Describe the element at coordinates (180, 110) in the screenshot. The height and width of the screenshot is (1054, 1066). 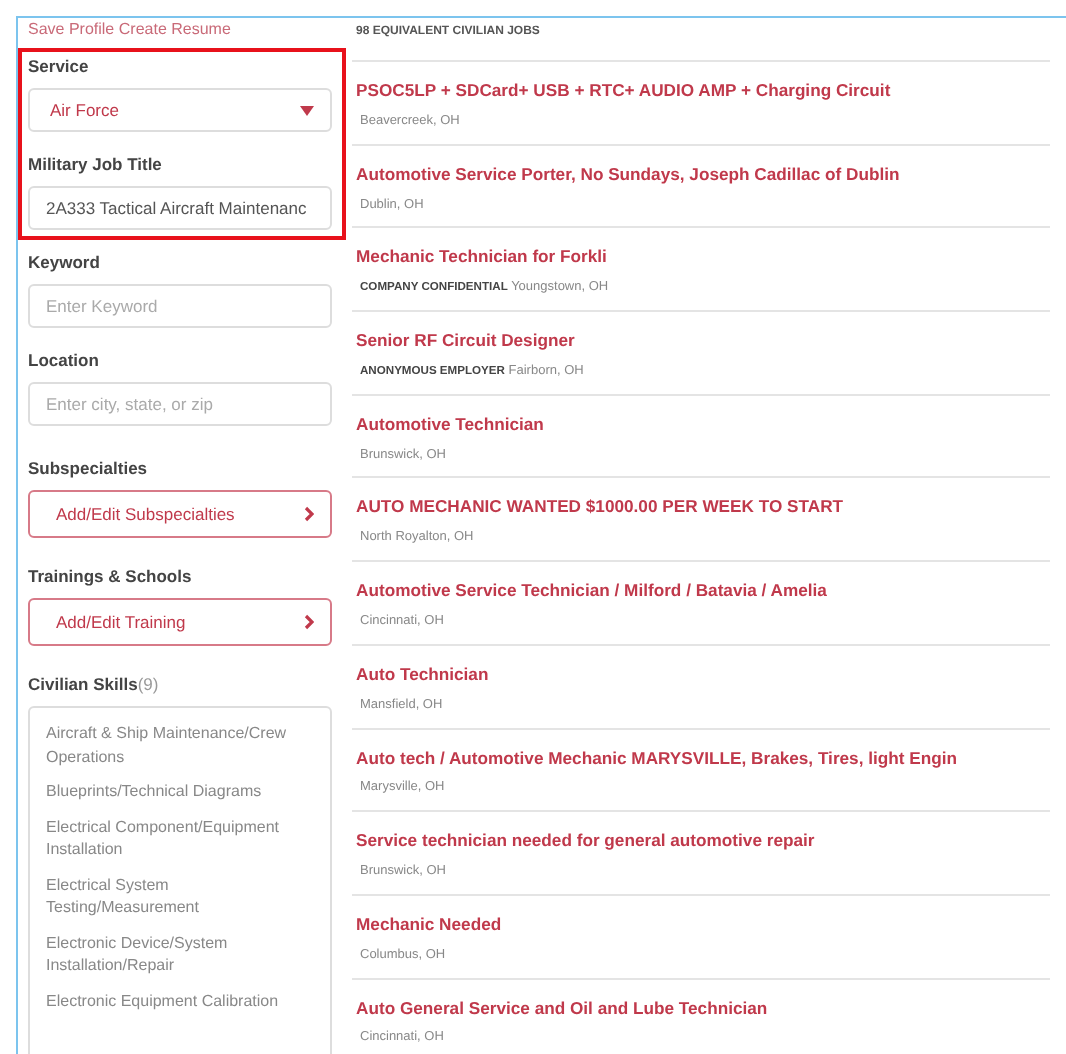
I see `service-select: Air Force` at that location.